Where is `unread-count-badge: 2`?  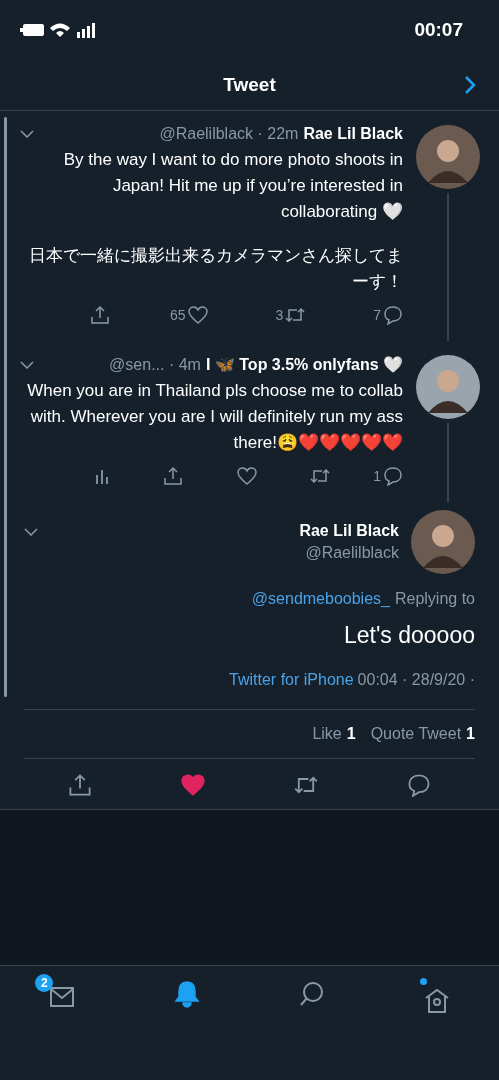 unread-count-badge: 2 is located at coordinates (44, 983).